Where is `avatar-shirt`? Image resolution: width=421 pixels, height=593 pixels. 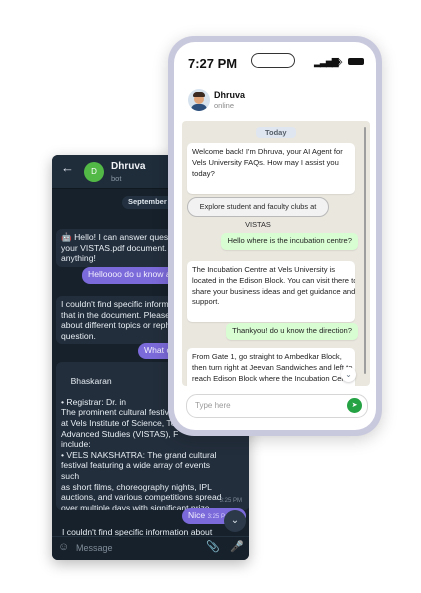 avatar-shirt is located at coordinates (199, 107).